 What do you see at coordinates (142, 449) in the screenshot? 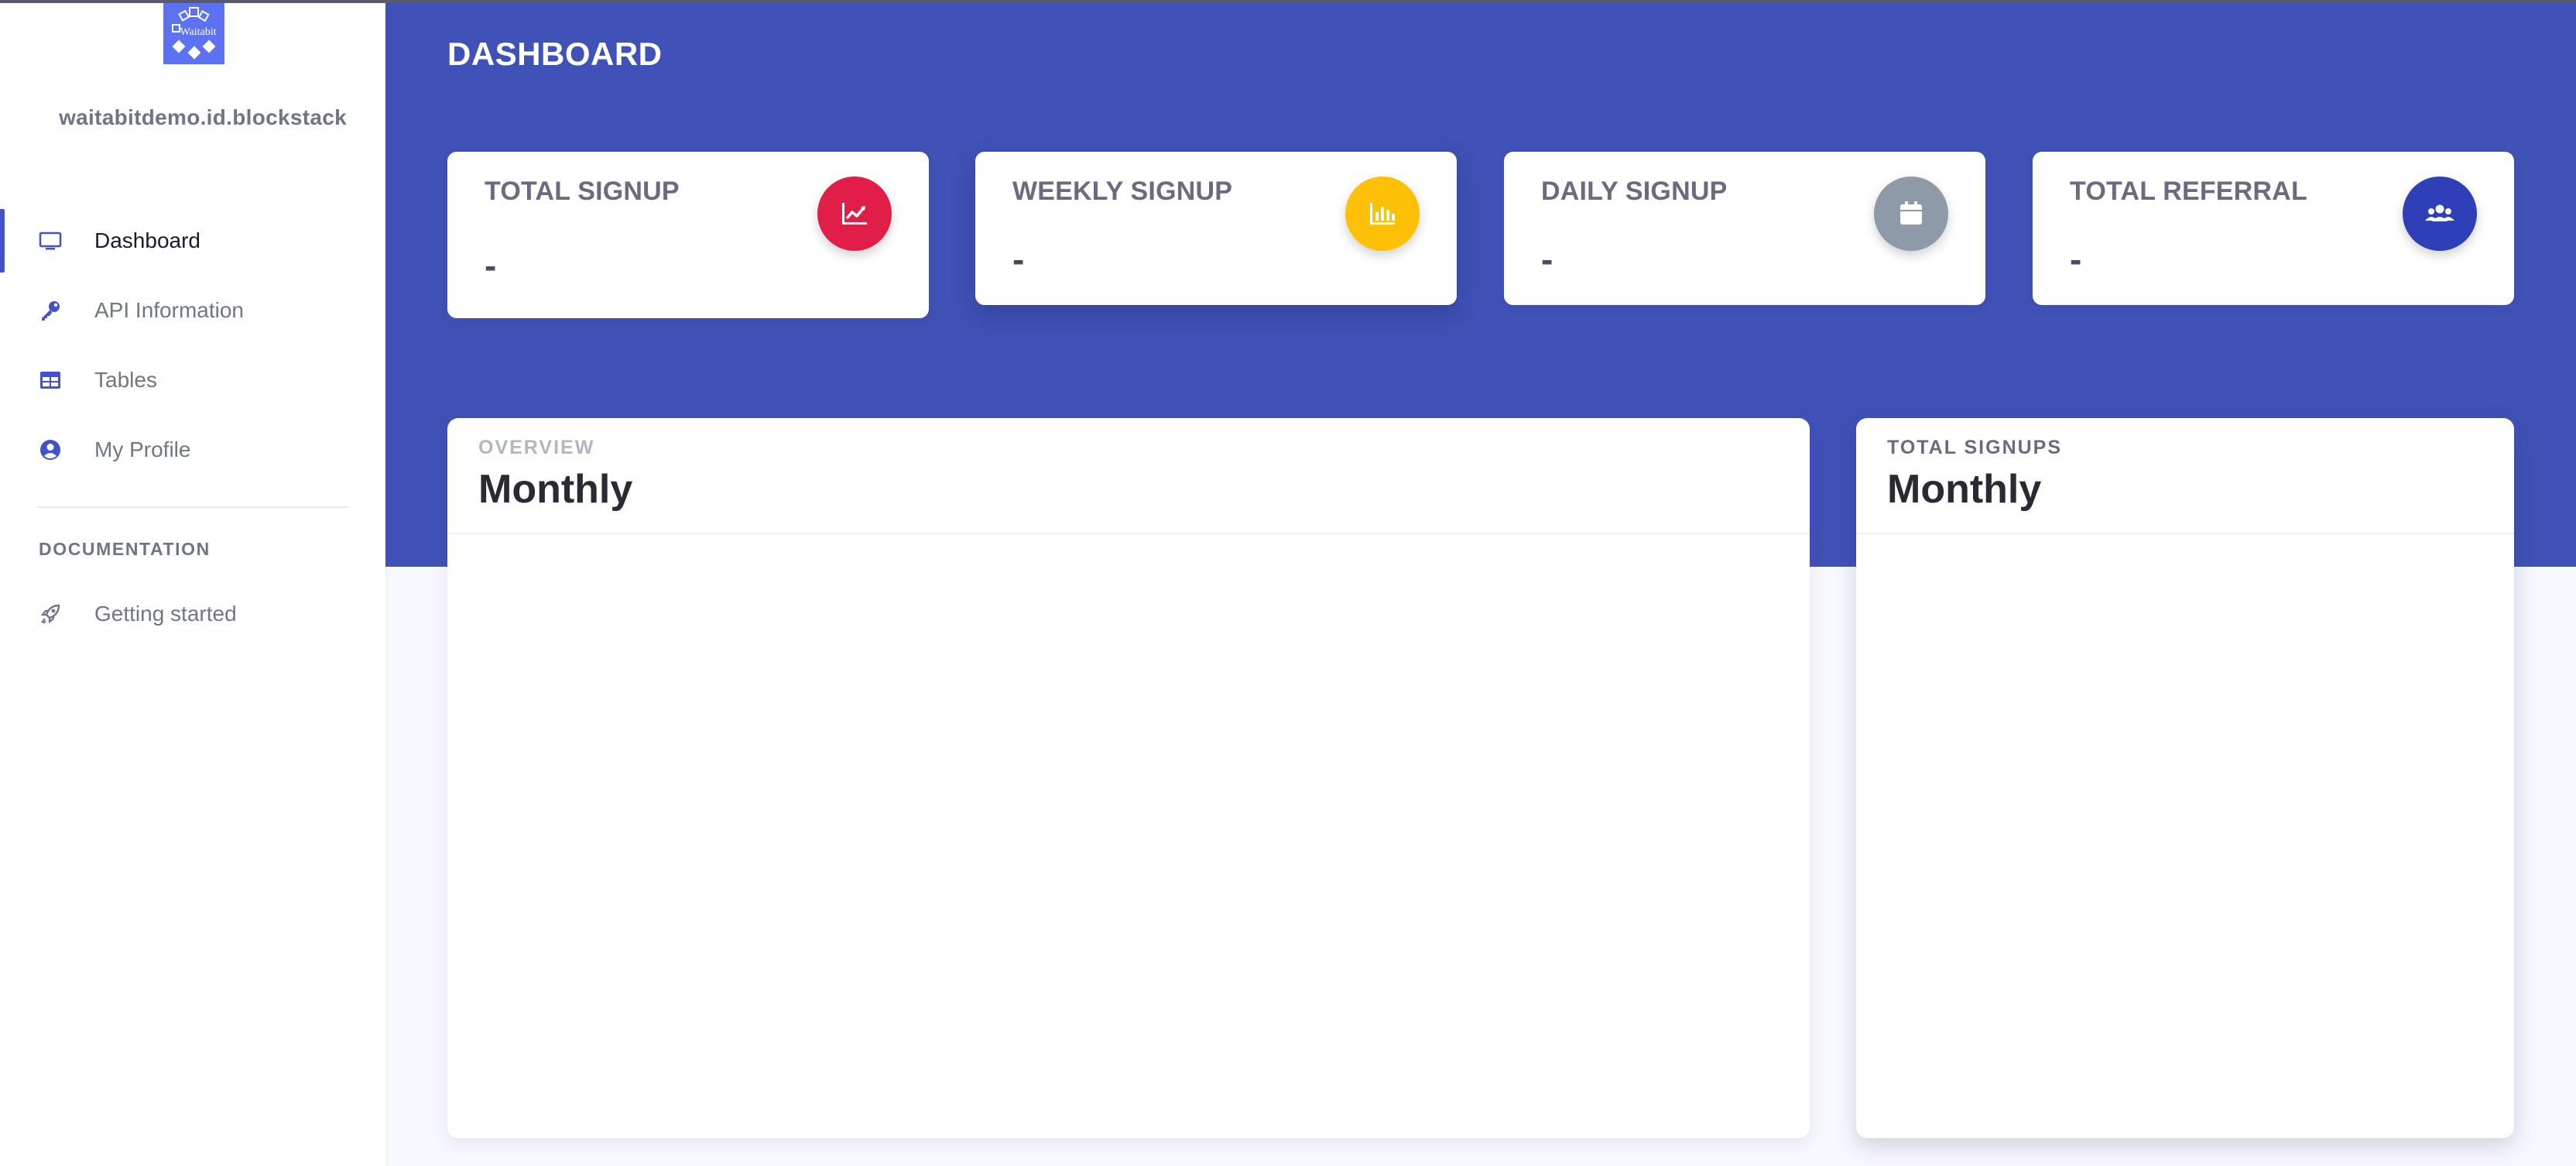
I see `sidebar-item-label: My Profile` at bounding box center [142, 449].